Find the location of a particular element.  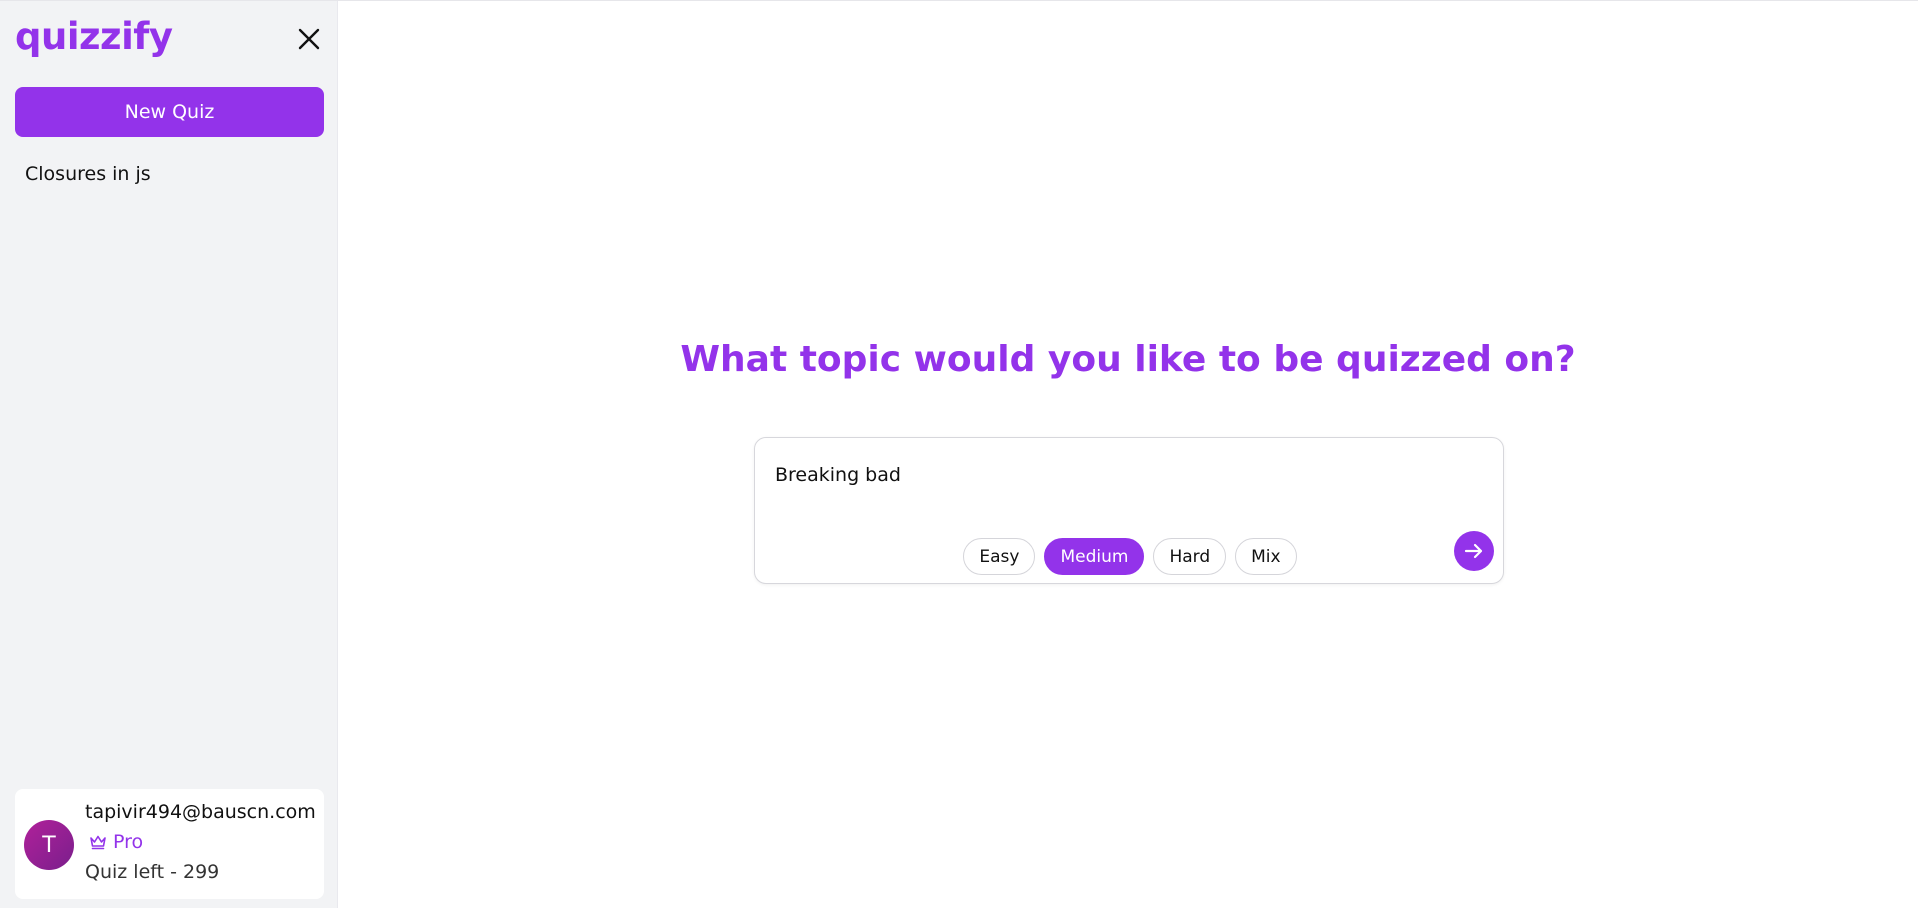

close-icon is located at coordinates (309, 39).